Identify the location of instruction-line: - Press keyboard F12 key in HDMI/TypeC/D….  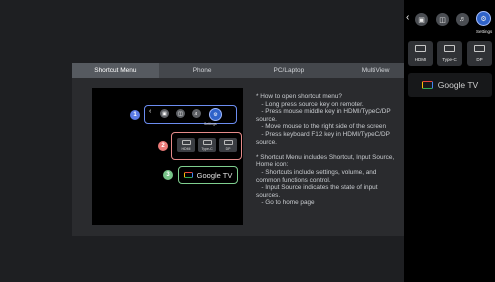
(323, 134).